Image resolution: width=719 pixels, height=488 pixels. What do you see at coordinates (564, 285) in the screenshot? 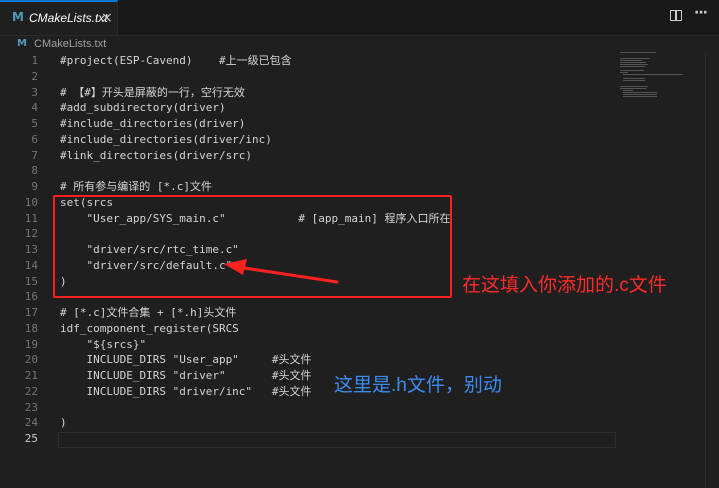
I see `annotation-add-c-files: 在这填入你添加的.c文件` at bounding box center [564, 285].